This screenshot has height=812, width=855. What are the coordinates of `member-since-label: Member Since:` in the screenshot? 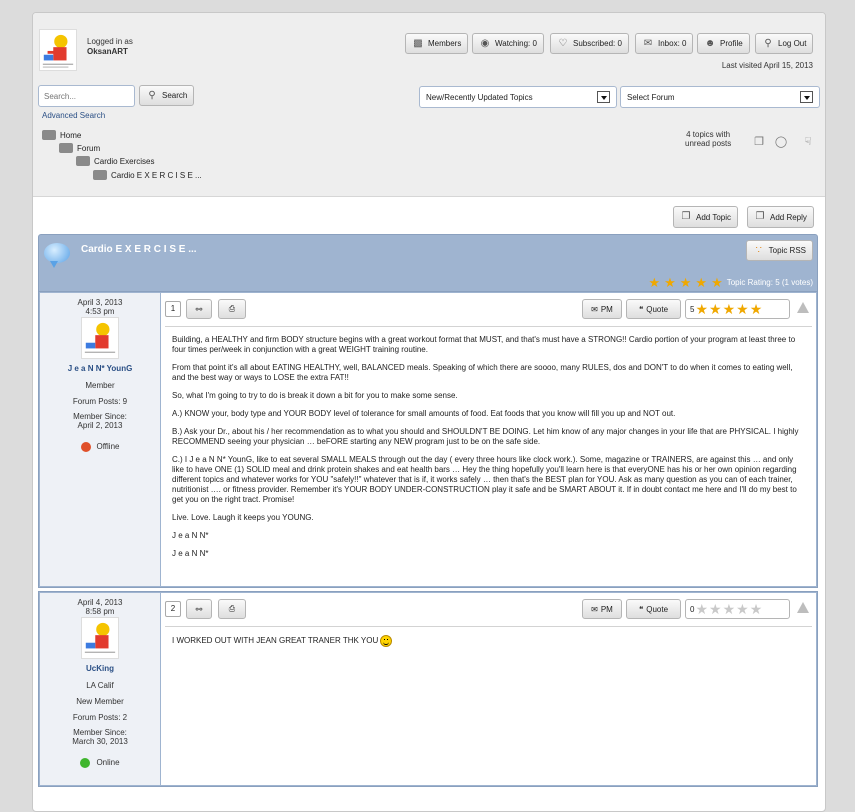 It's located at (100, 732).